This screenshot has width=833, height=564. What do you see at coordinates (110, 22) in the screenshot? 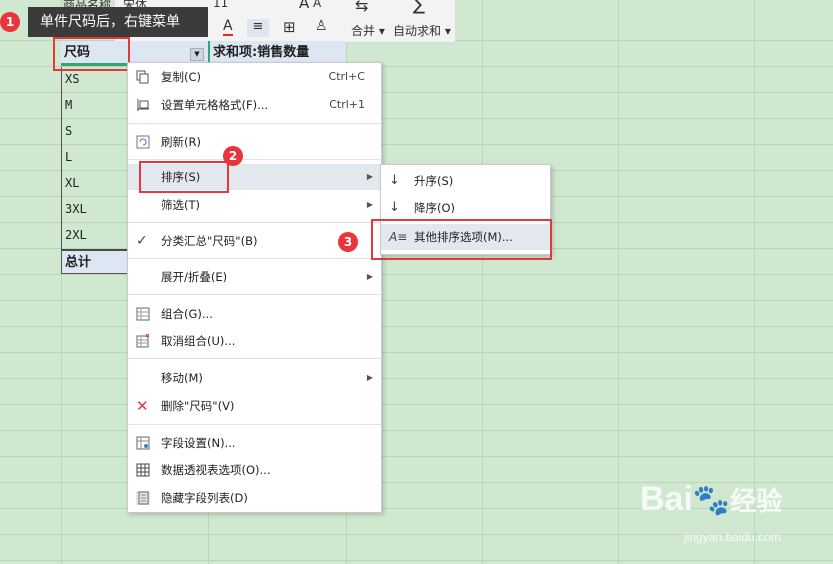
I see `callout-text: 单件尺码后，右键菜单` at bounding box center [110, 22].